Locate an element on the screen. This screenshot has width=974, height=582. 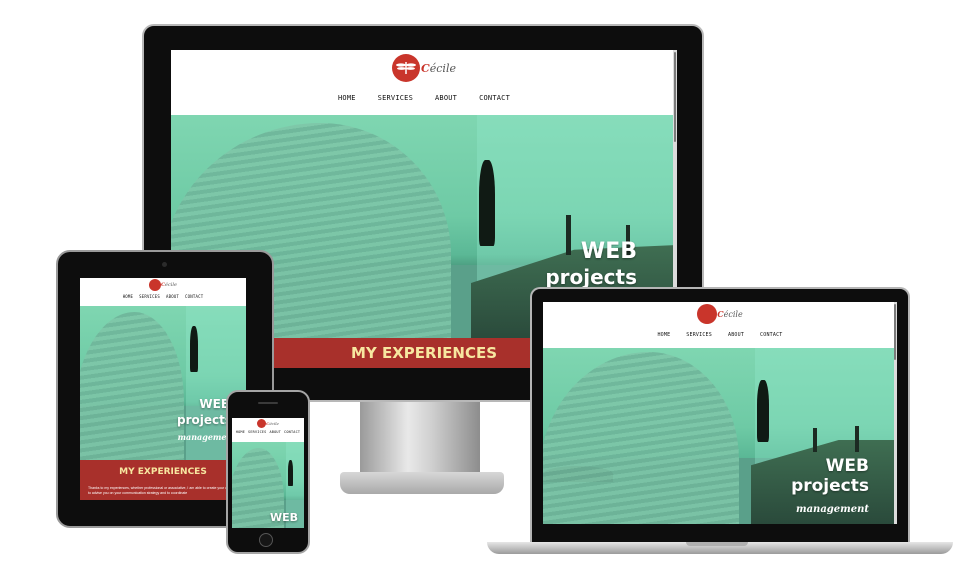
section-band: MY EXPERIENCES is located at coordinates (163, 472).